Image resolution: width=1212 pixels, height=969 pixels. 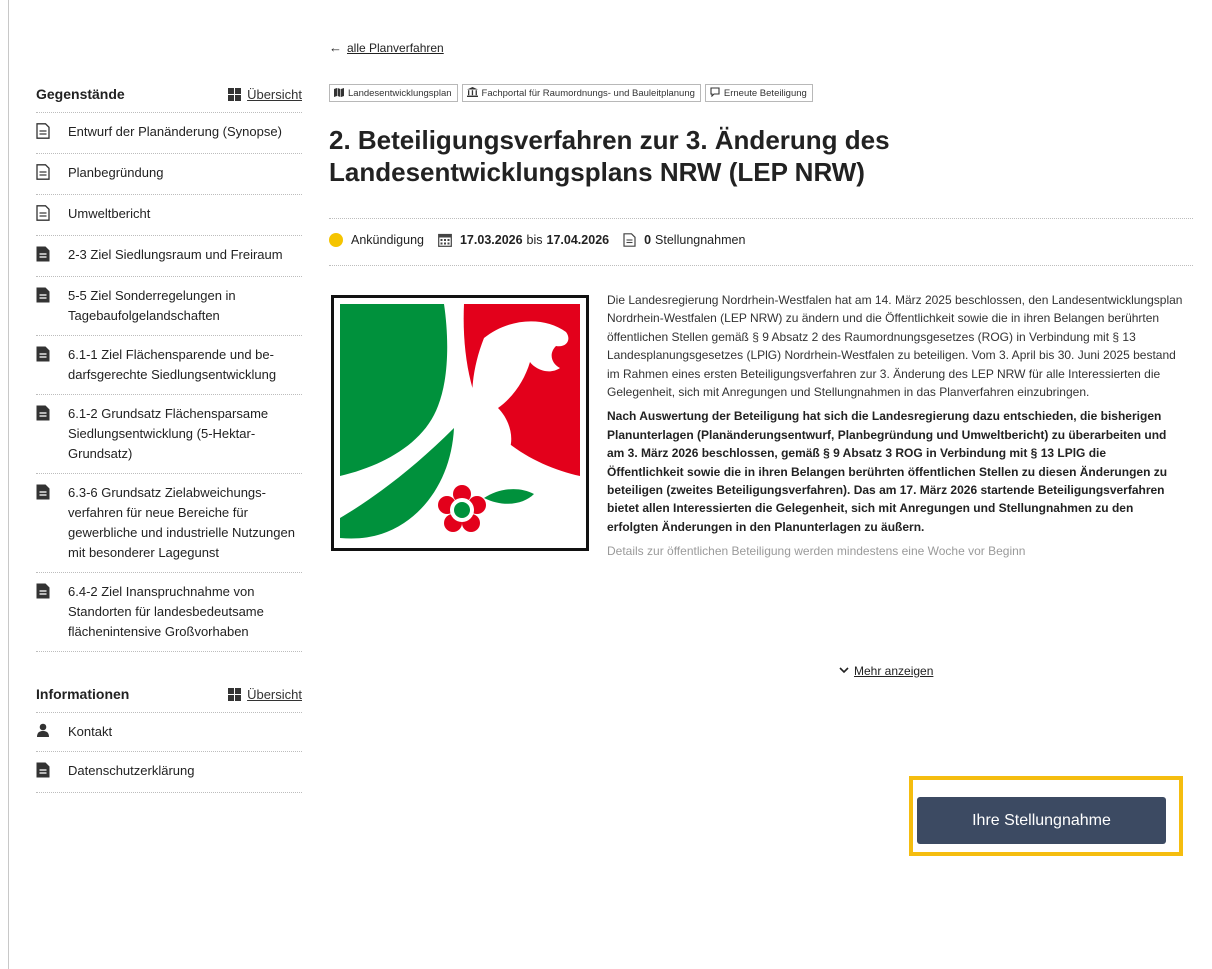 What do you see at coordinates (491, 240) in the screenshot?
I see `date-from: 17.03.2026` at bounding box center [491, 240].